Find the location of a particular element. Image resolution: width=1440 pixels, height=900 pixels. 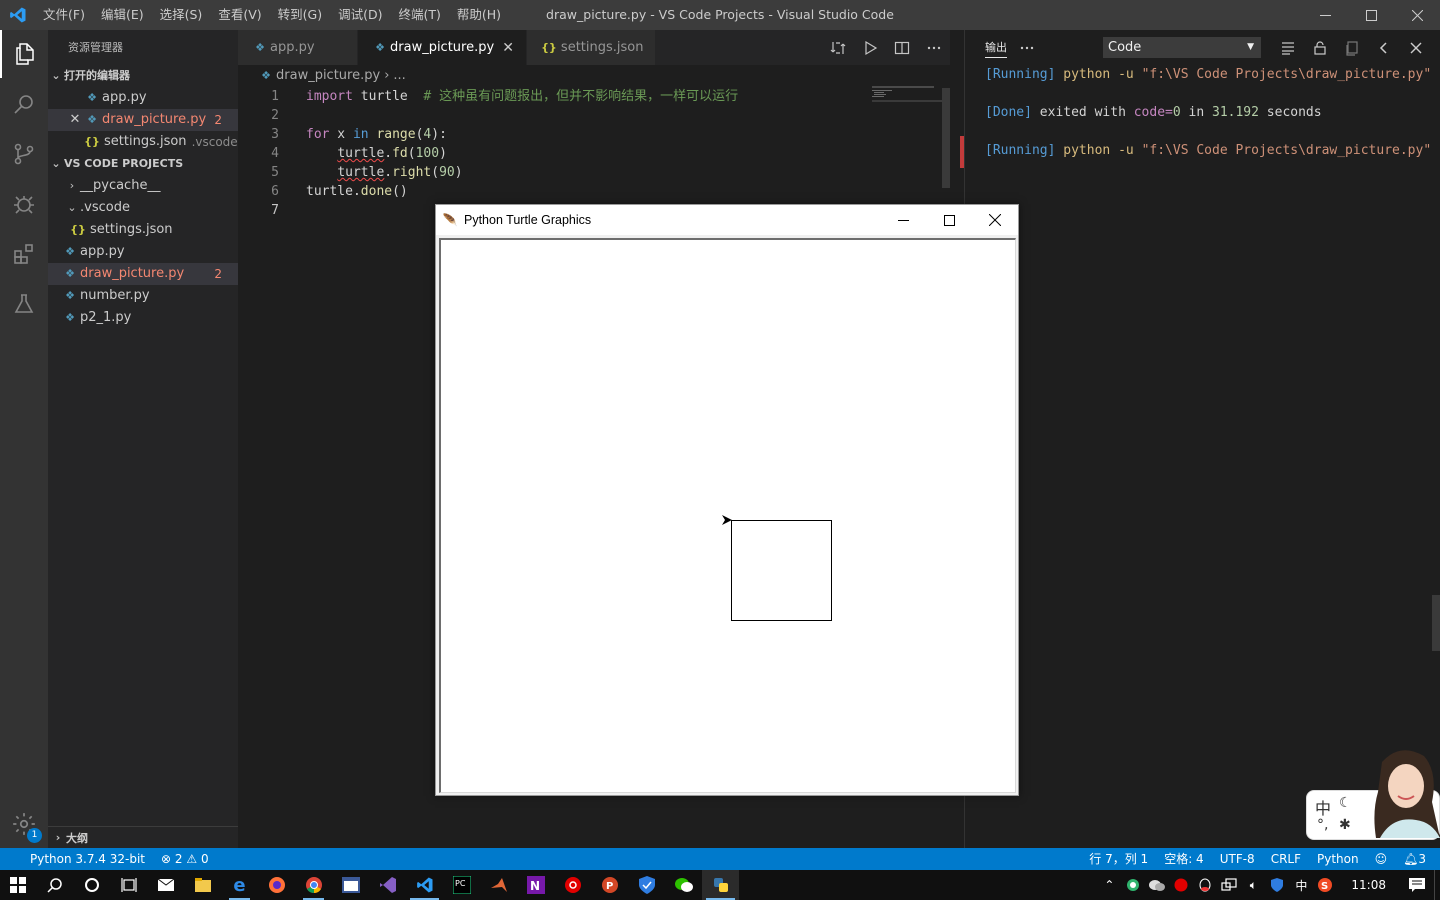

cursor-position: 行 7，列 1 is located at coordinates (1118, 859).